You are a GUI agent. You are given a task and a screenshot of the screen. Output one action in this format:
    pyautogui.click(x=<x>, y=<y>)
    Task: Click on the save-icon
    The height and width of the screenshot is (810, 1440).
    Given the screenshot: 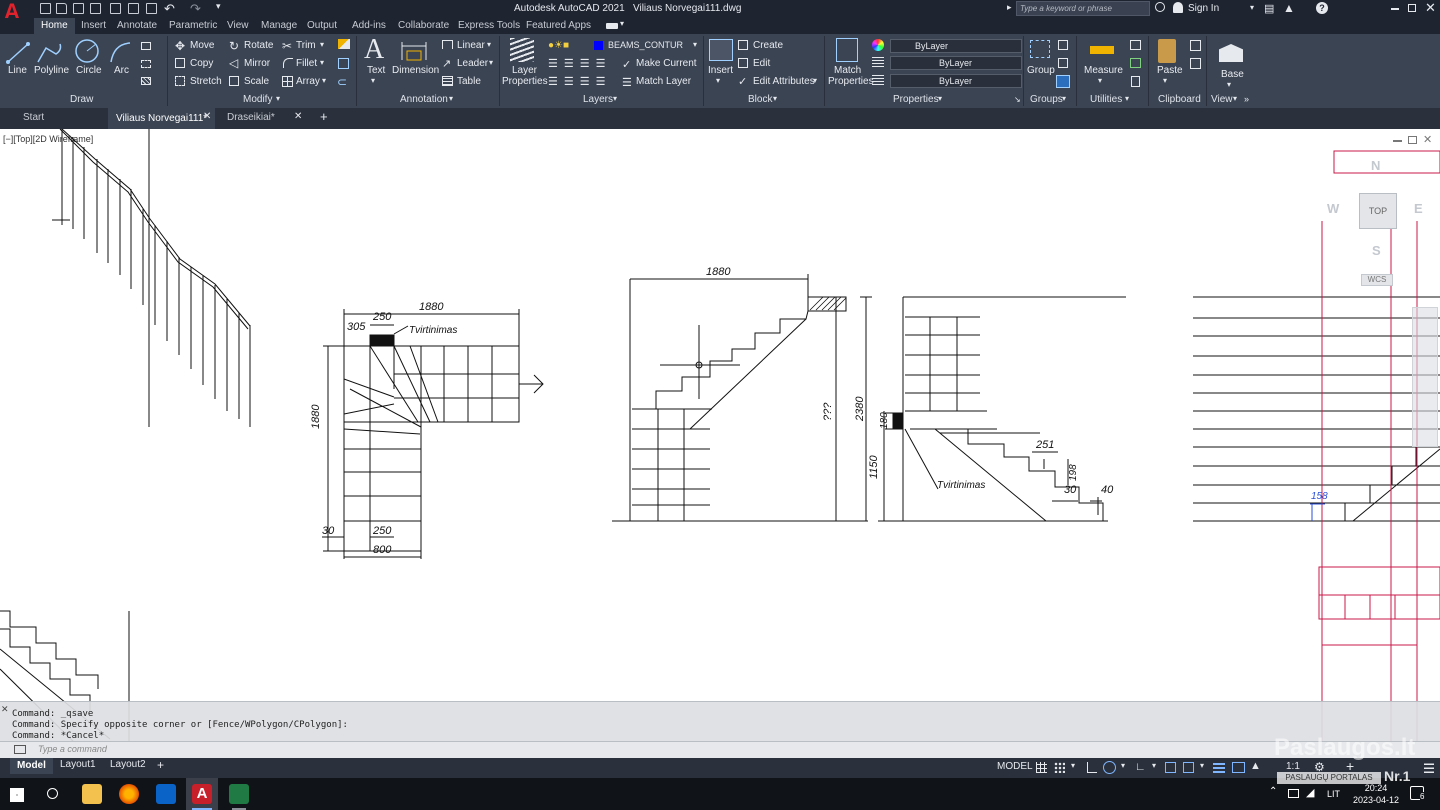 What is the action you would take?
    pyautogui.click(x=78, y=8)
    